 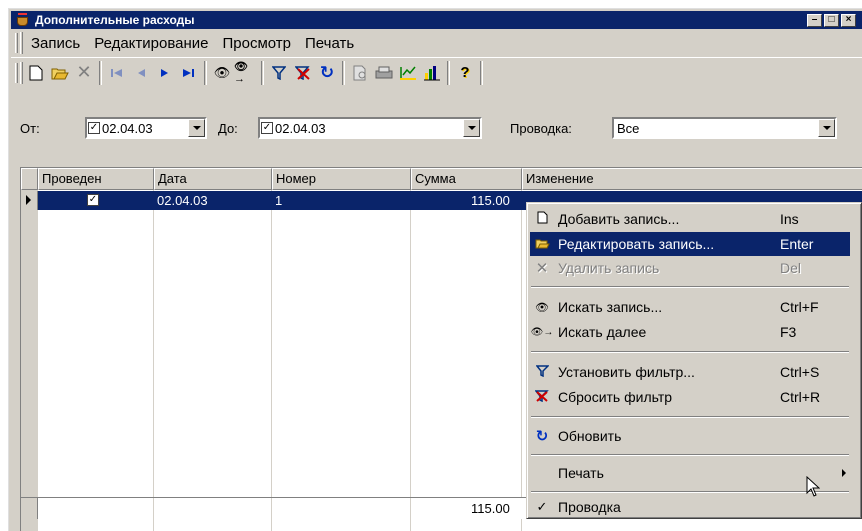 I want to click on chart-icon, so click(x=432, y=73).